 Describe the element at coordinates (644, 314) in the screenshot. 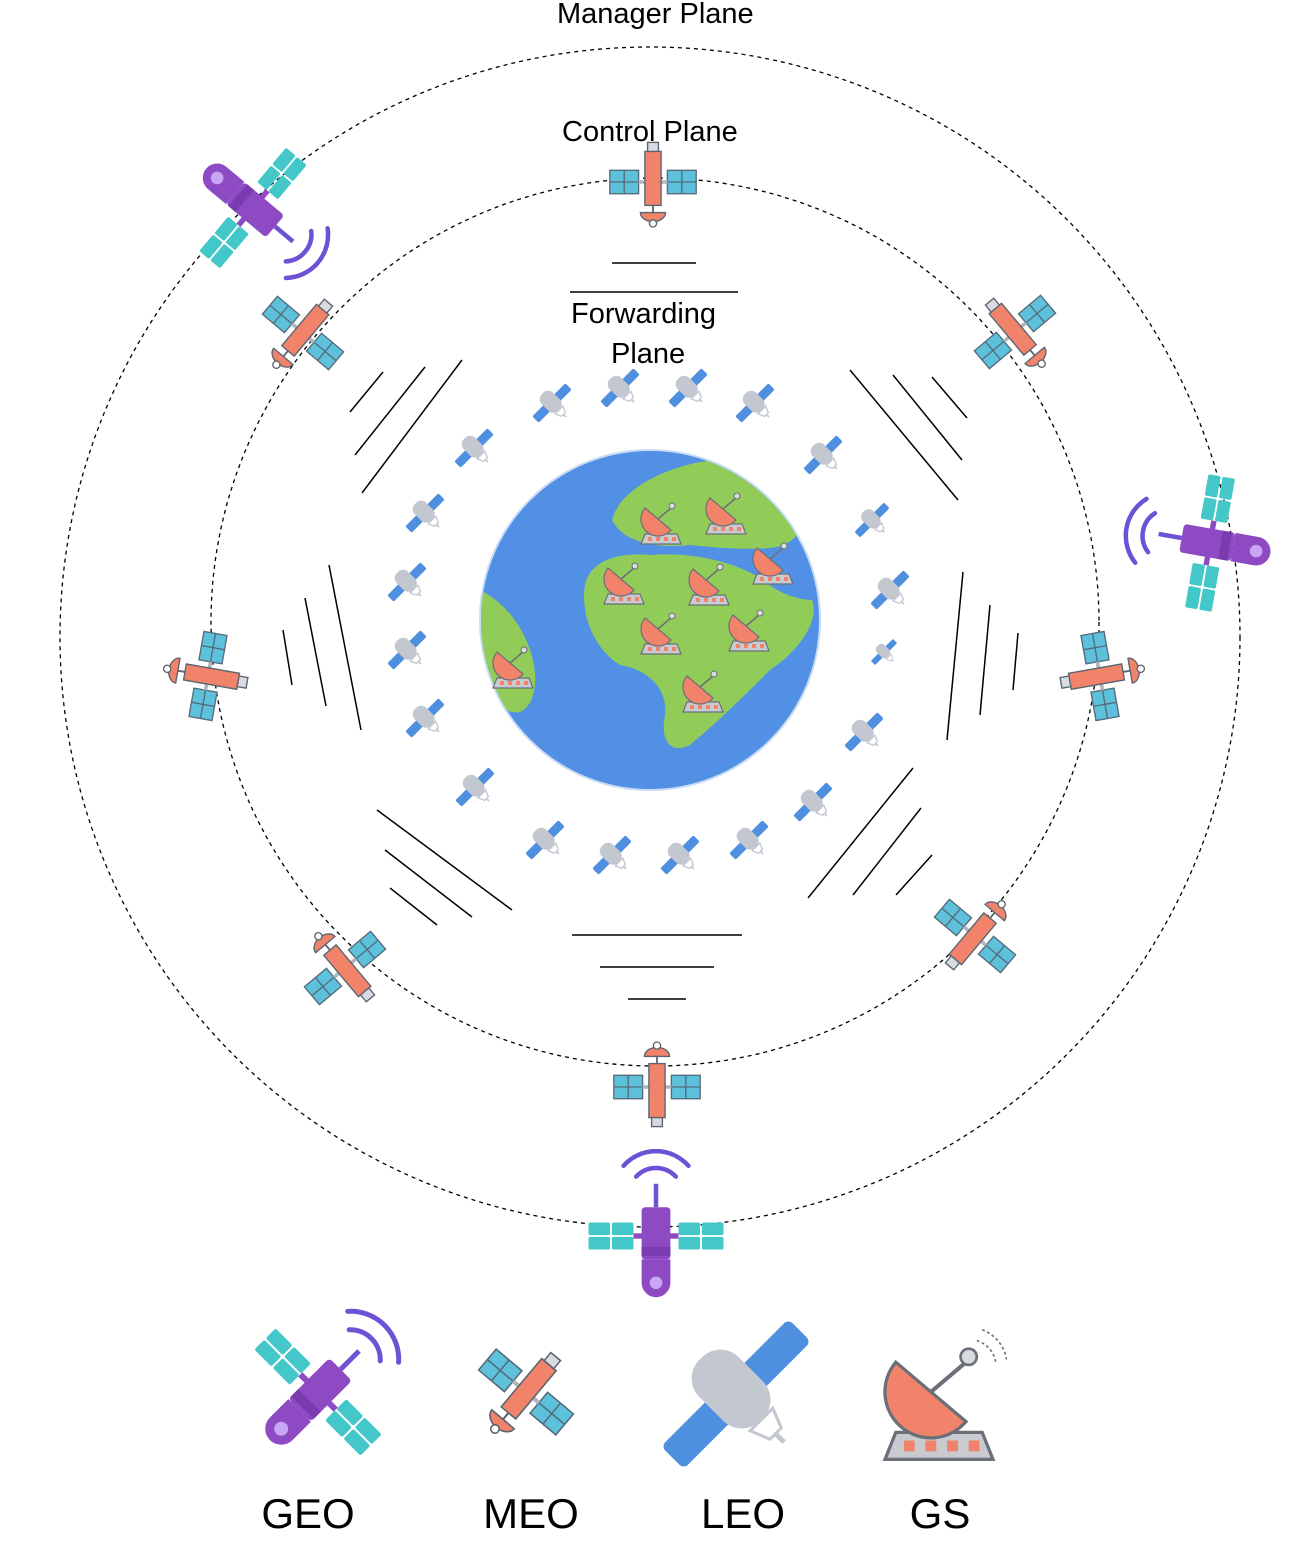

I see `forwarding-plane-label-line1: Forwarding` at that location.